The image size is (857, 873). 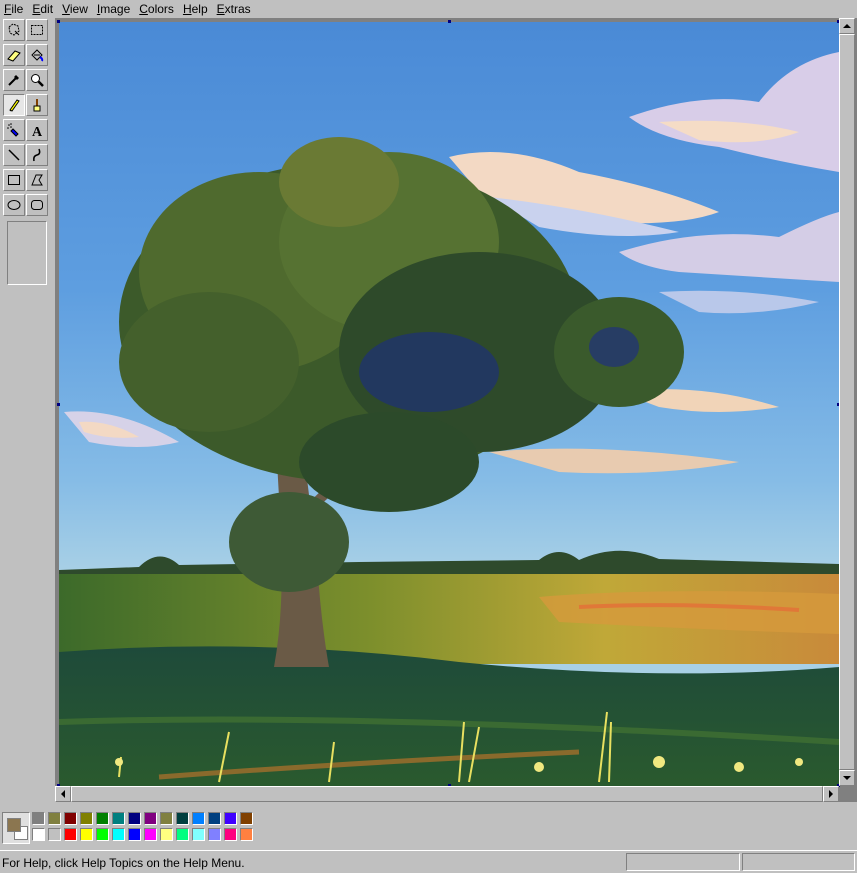 What do you see at coordinates (26, 433) in the screenshot?
I see `toolbox: A` at bounding box center [26, 433].